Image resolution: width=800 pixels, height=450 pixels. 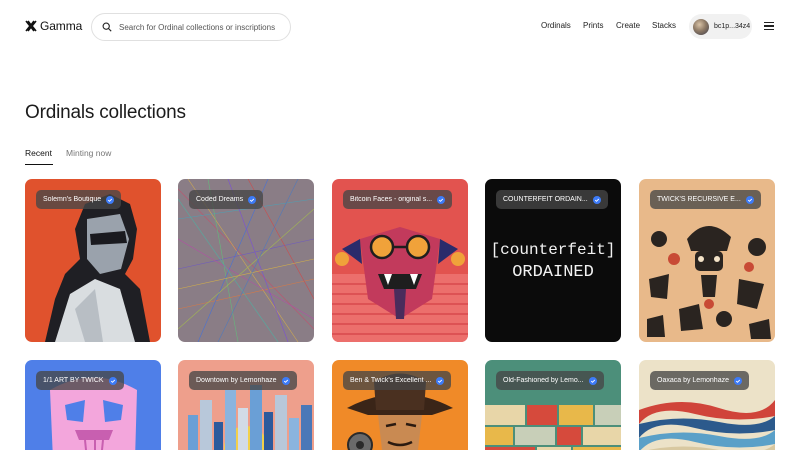 I want to click on collection-card: Downtown by Lemonhaze, so click(x=246, y=405).